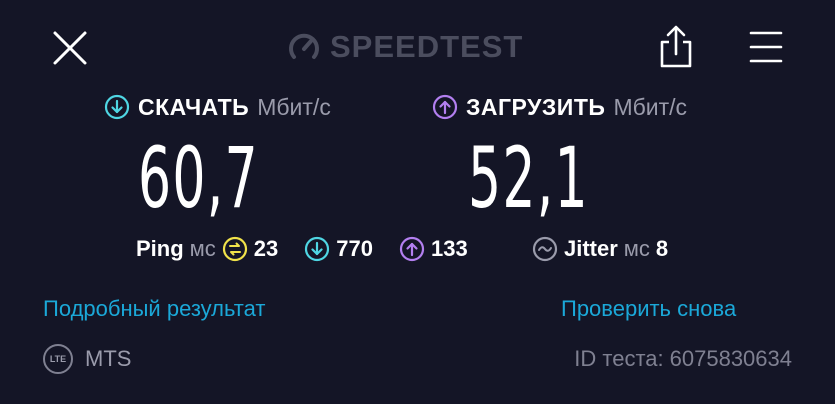 Image resolution: width=835 pixels, height=404 pixels. I want to click on test-id: ID теста: 6075830634, so click(683, 359).